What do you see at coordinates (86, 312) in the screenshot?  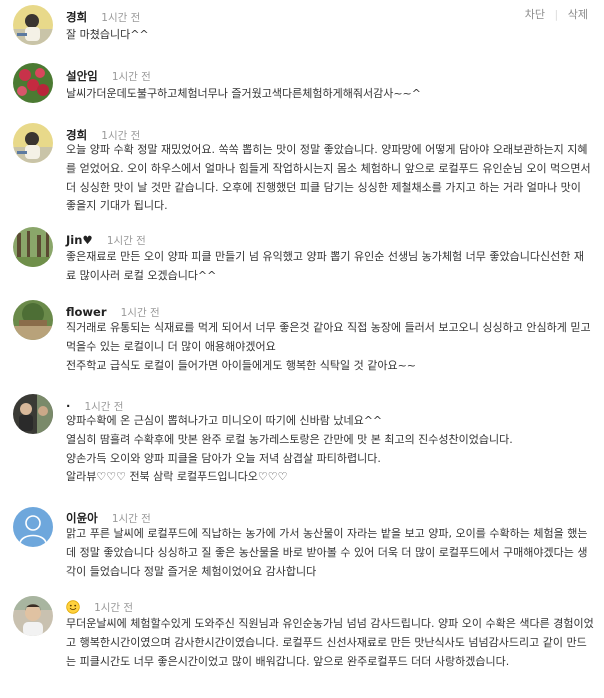 I see `author-name: flower` at bounding box center [86, 312].